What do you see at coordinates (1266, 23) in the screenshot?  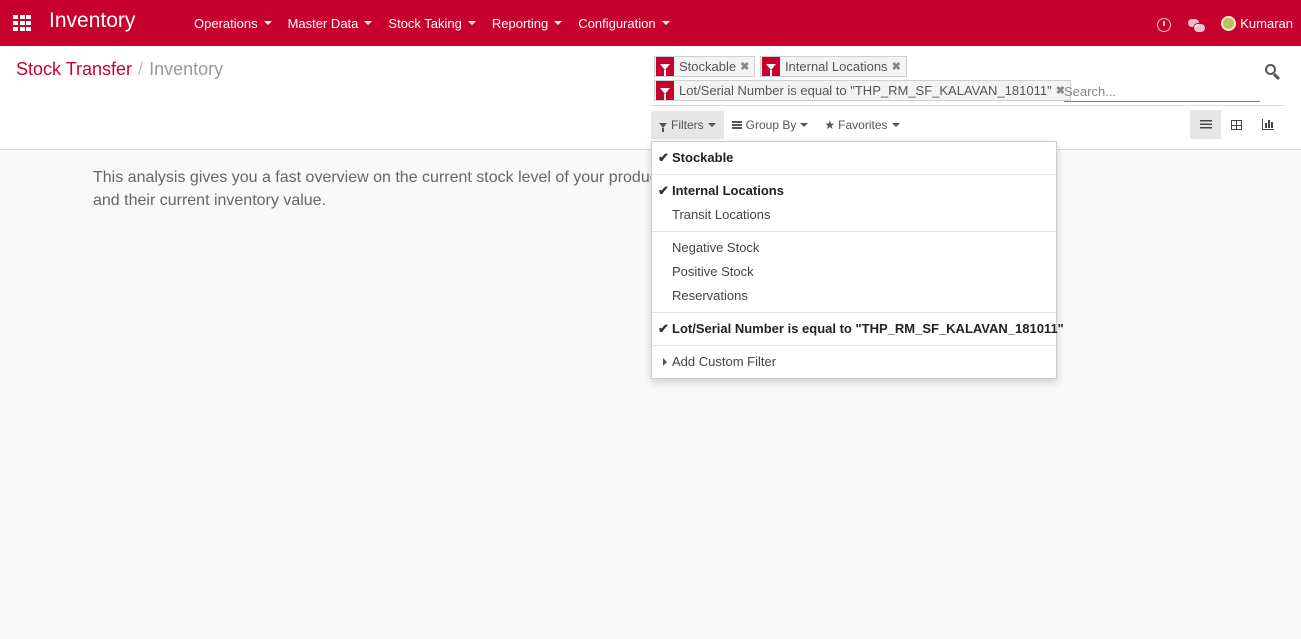 I see `user-menu-name: Kumaran` at bounding box center [1266, 23].